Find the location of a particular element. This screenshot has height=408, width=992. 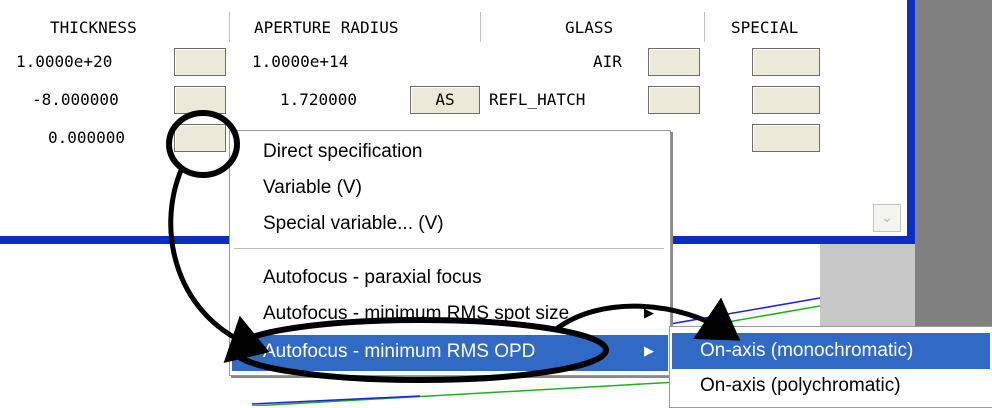

aperture-value: 1.0000e+14 is located at coordinates (300, 61).